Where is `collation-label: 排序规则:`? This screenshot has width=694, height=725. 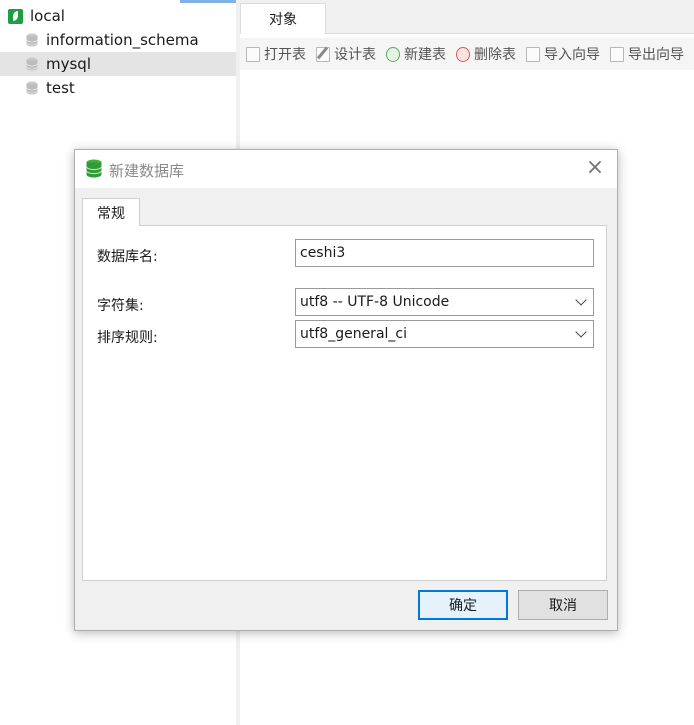 collation-label: 排序规则: is located at coordinates (127, 338).